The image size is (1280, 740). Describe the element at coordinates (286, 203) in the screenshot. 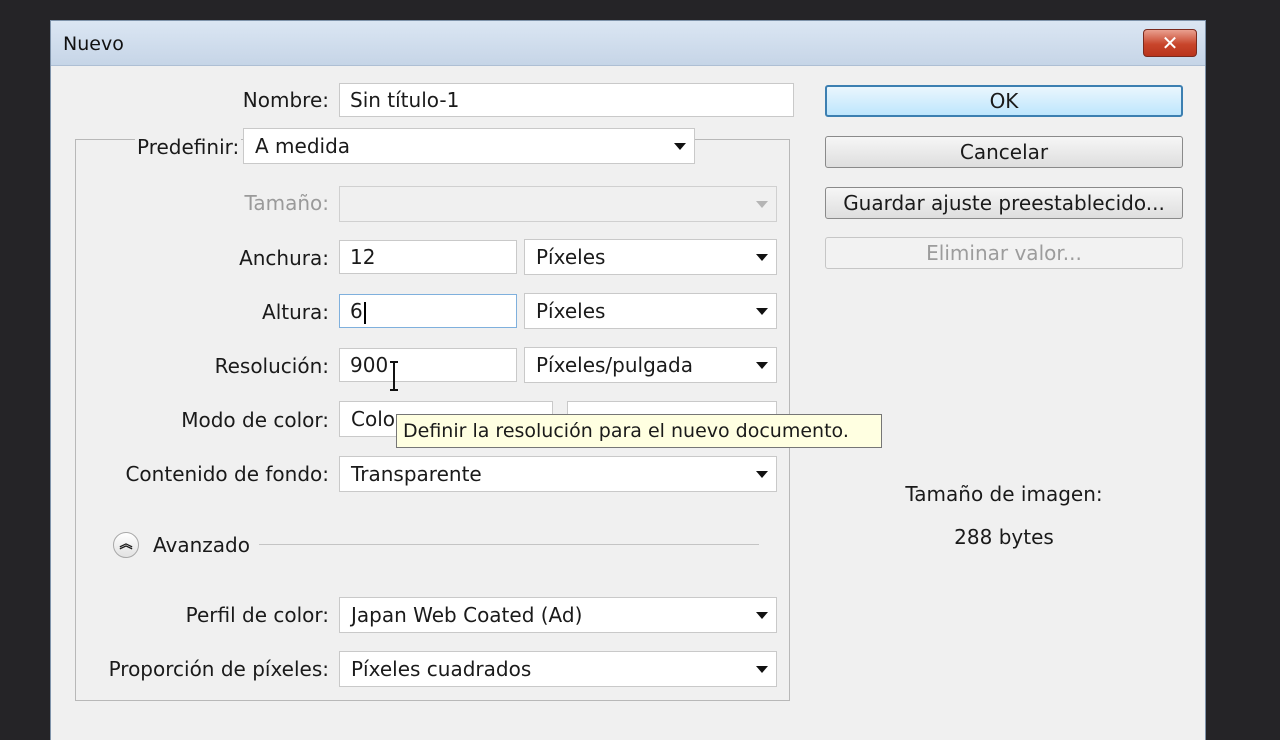

I see `size-label: Tamaño:` at that location.